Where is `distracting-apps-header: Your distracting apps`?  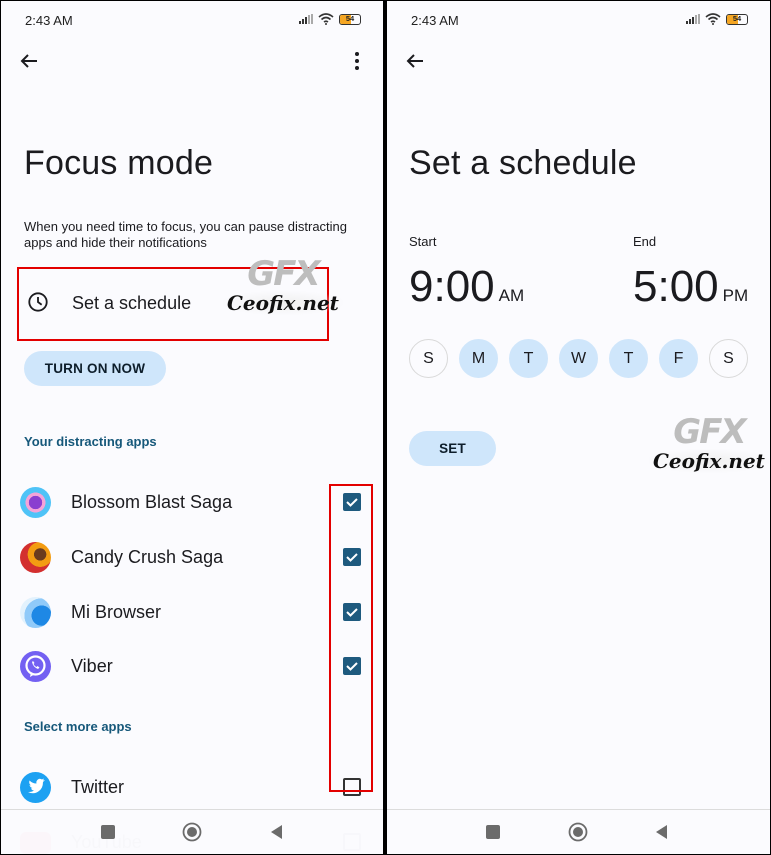
distracting-apps-header: Your distracting apps is located at coordinates (90, 441).